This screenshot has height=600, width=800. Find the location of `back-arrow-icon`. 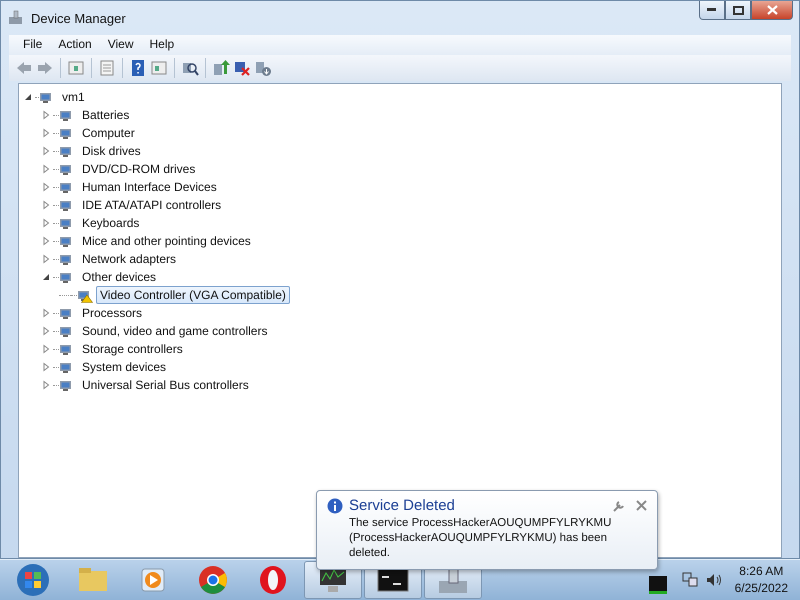

back-arrow-icon is located at coordinates (24, 68).